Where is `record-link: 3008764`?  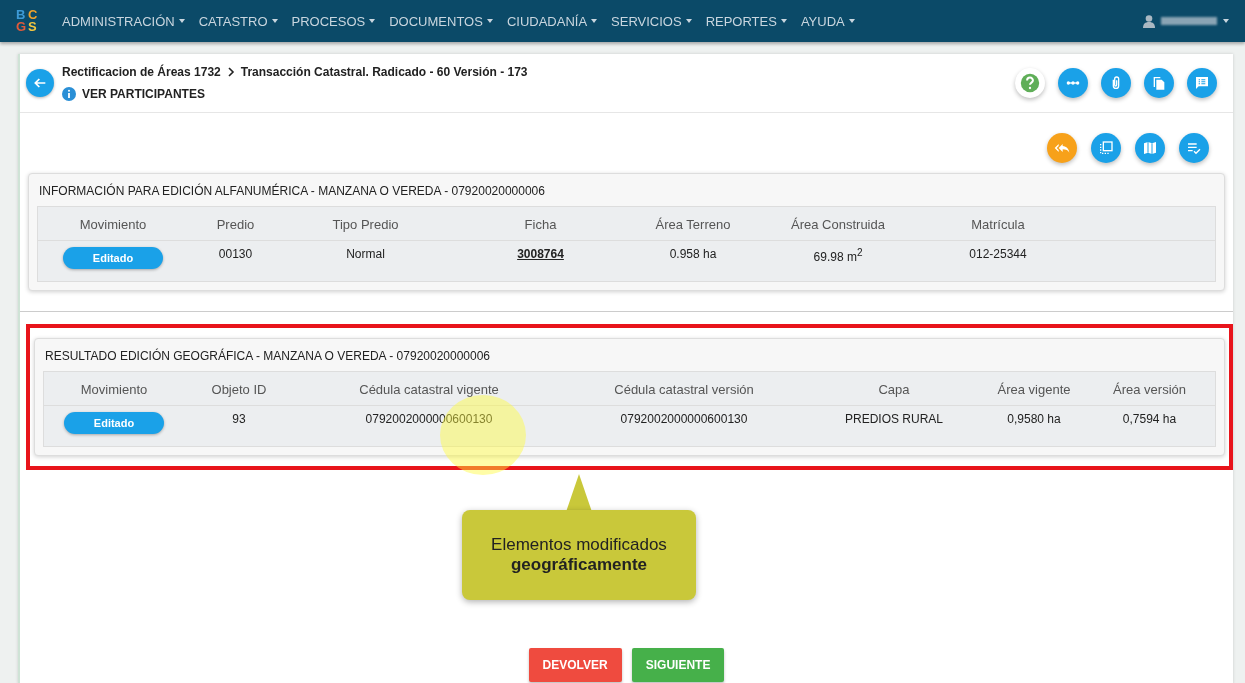 record-link: 3008764 is located at coordinates (540, 254).